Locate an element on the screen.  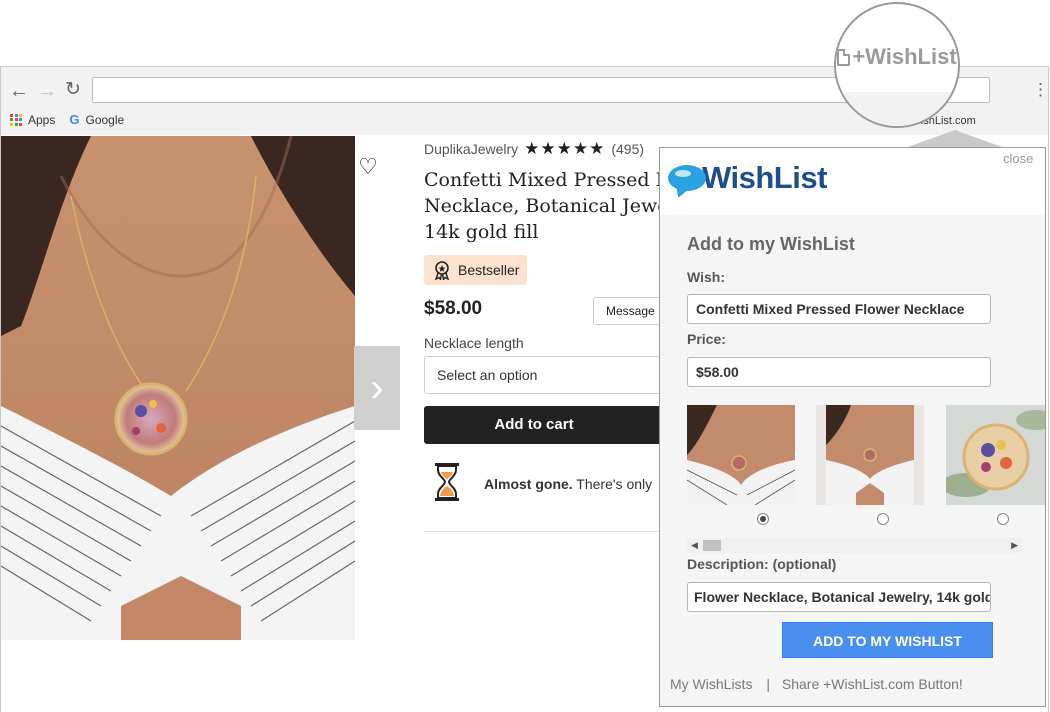
next-image-chevron-icon: › is located at coordinates (377, 388).